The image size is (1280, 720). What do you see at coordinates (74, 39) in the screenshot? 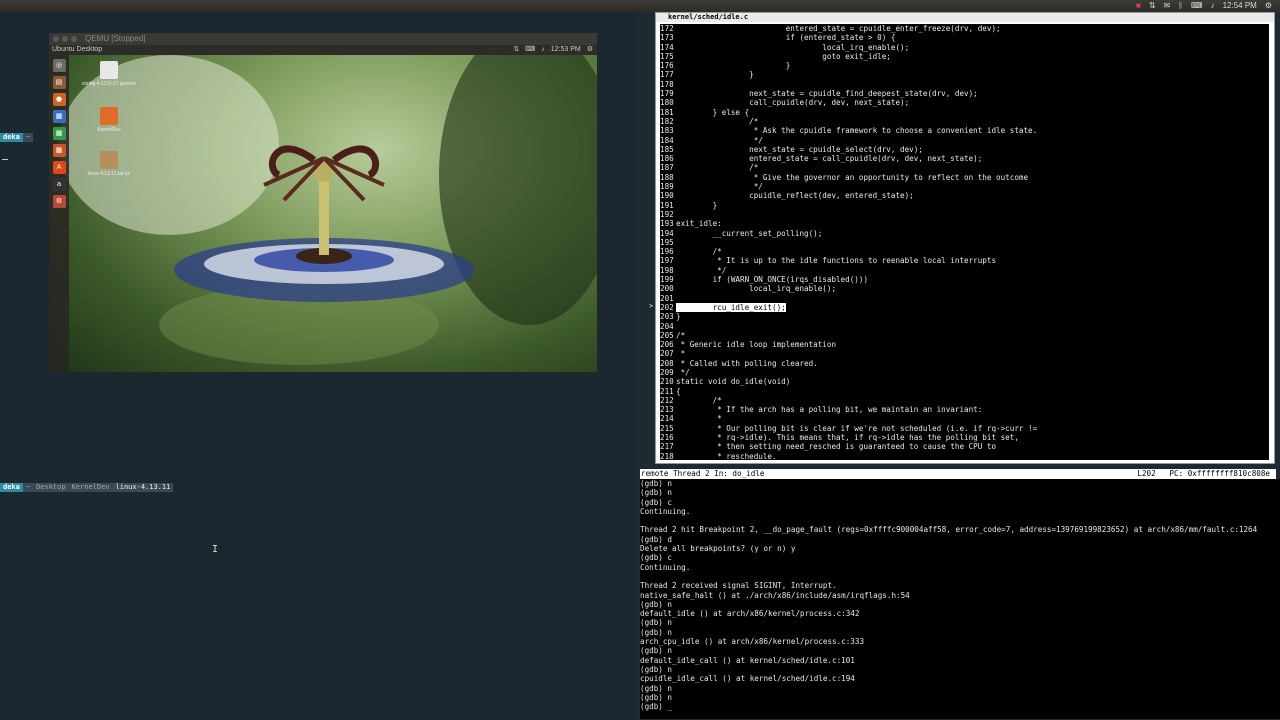
I see `maximize-icon` at bounding box center [74, 39].